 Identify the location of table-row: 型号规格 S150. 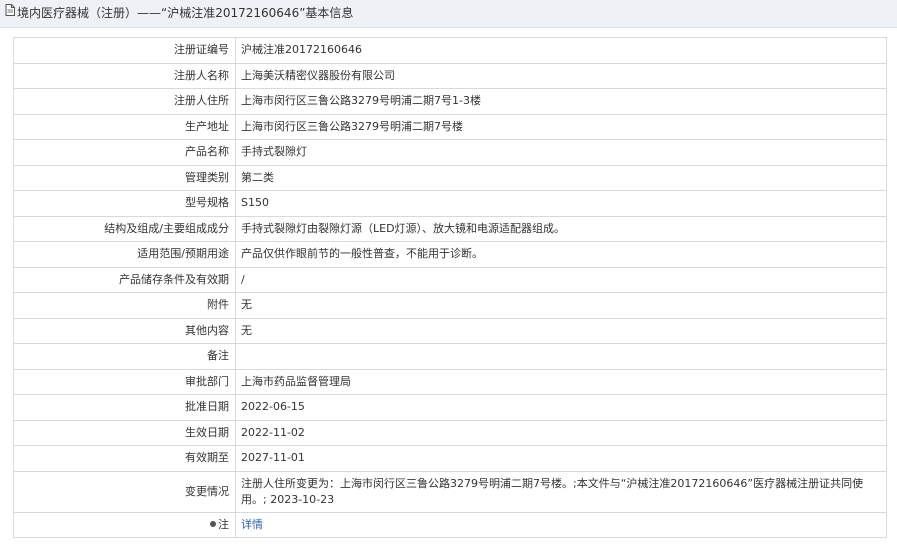
(450, 203).